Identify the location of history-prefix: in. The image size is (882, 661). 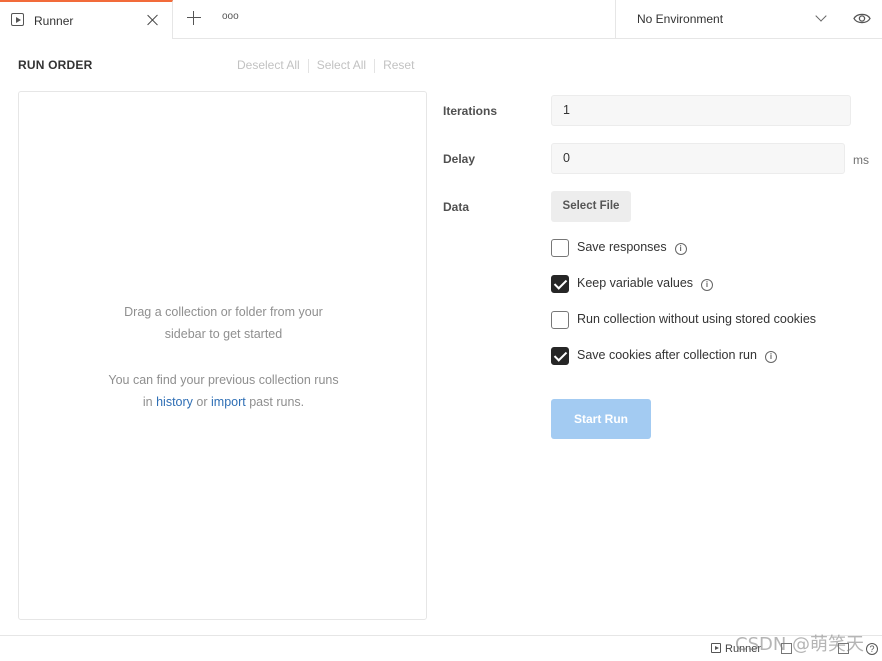
(147, 402).